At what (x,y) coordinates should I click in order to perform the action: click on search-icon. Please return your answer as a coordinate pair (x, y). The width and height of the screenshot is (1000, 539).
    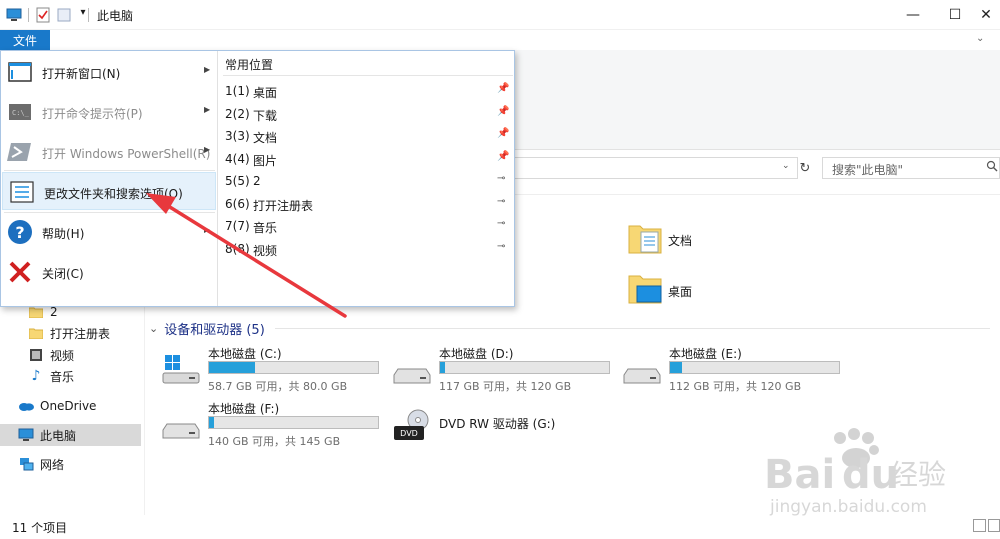
    Looking at the image, I should click on (992, 166).